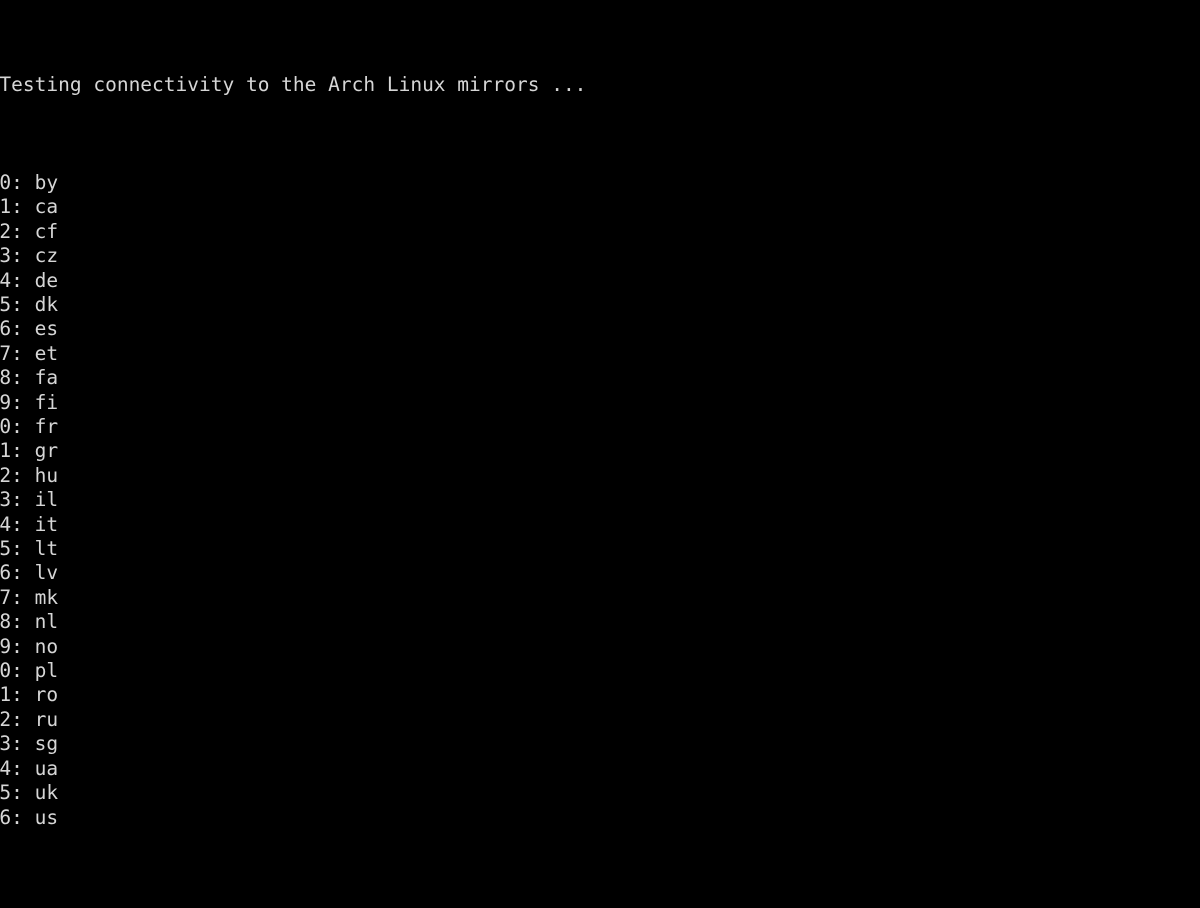 This screenshot has width=1200, height=908. I want to click on keyboard-layout-item: 22: ru, so click(600, 720).